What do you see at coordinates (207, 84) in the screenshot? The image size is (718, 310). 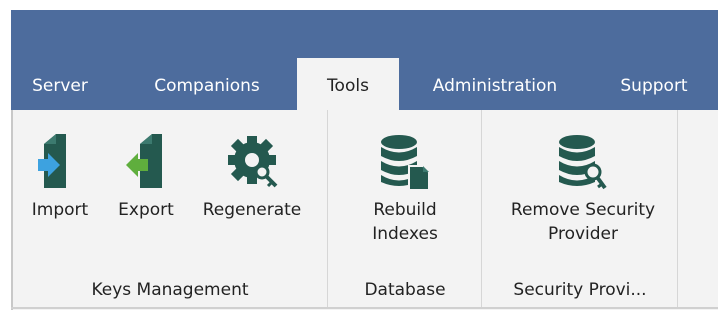 I see `tab-companions: Companions` at bounding box center [207, 84].